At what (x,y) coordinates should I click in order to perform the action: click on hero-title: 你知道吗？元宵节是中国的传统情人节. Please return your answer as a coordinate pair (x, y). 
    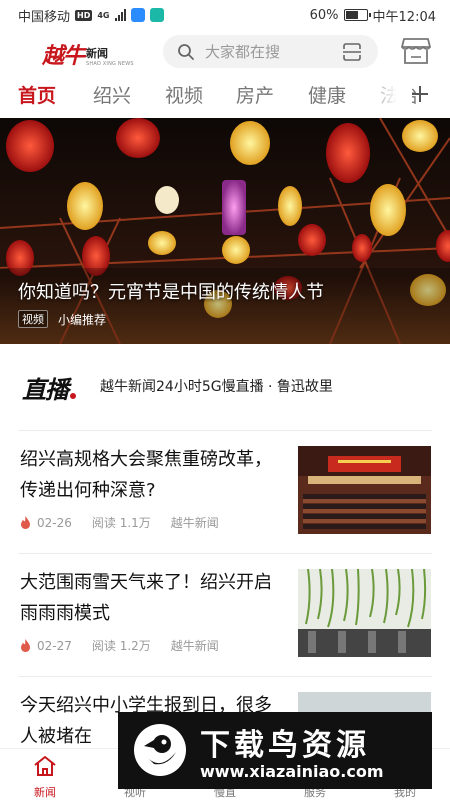
    Looking at the image, I should click on (171, 291).